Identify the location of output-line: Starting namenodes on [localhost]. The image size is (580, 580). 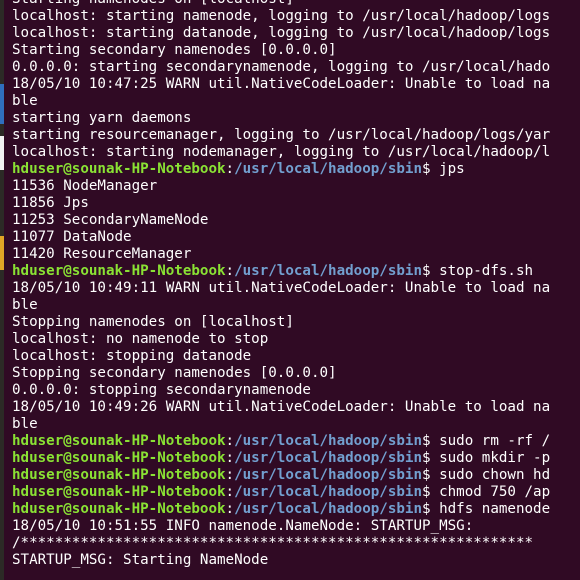
(296, 4).